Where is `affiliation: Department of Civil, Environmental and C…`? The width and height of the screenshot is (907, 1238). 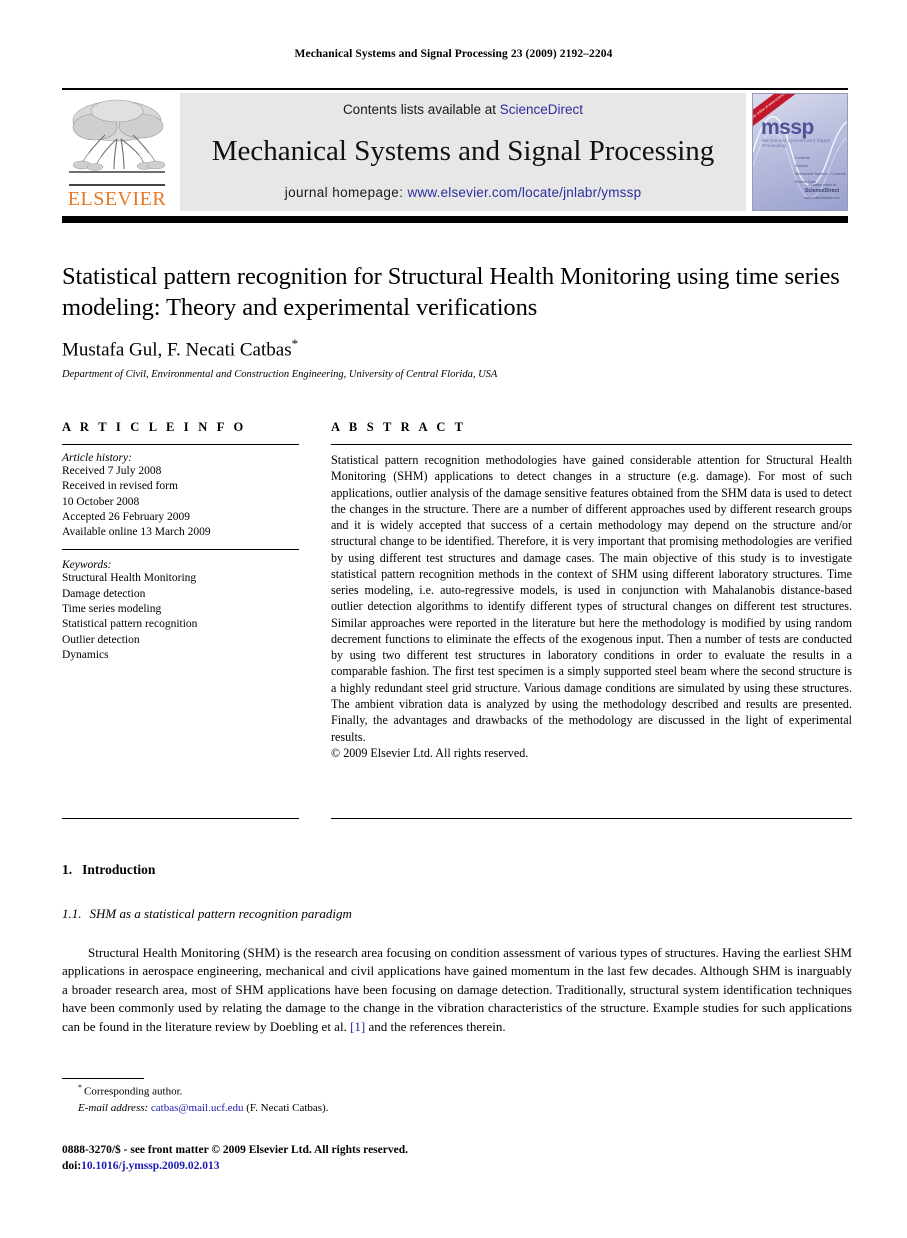 affiliation: Department of Civil, Environmental and C… is located at coordinates (280, 375).